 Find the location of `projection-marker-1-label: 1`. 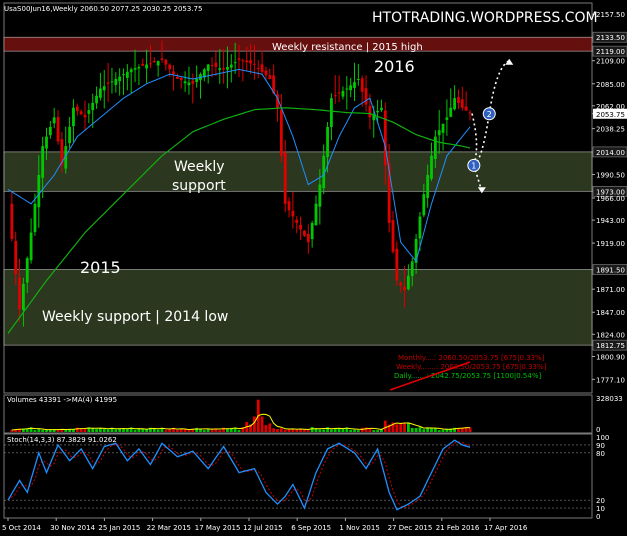

projection-marker-1-label: 1 is located at coordinates (473, 165).